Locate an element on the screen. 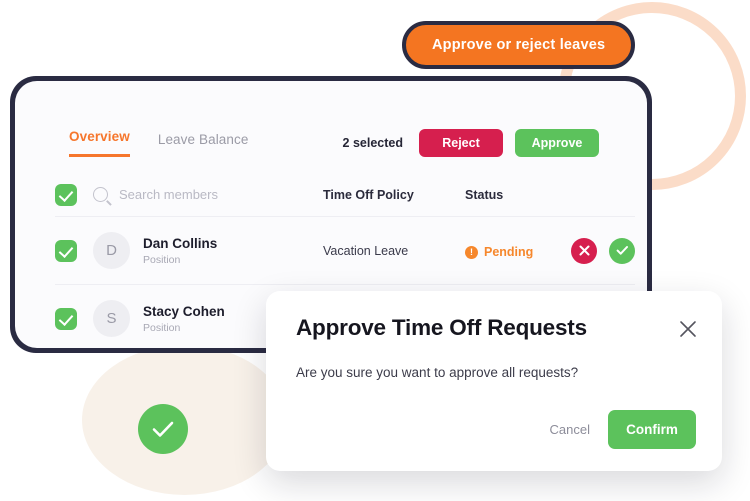 Image resolution: width=750 pixels, height=501 pixels. selection-toolbar: 2 selected Reject Approve is located at coordinates (471, 143).